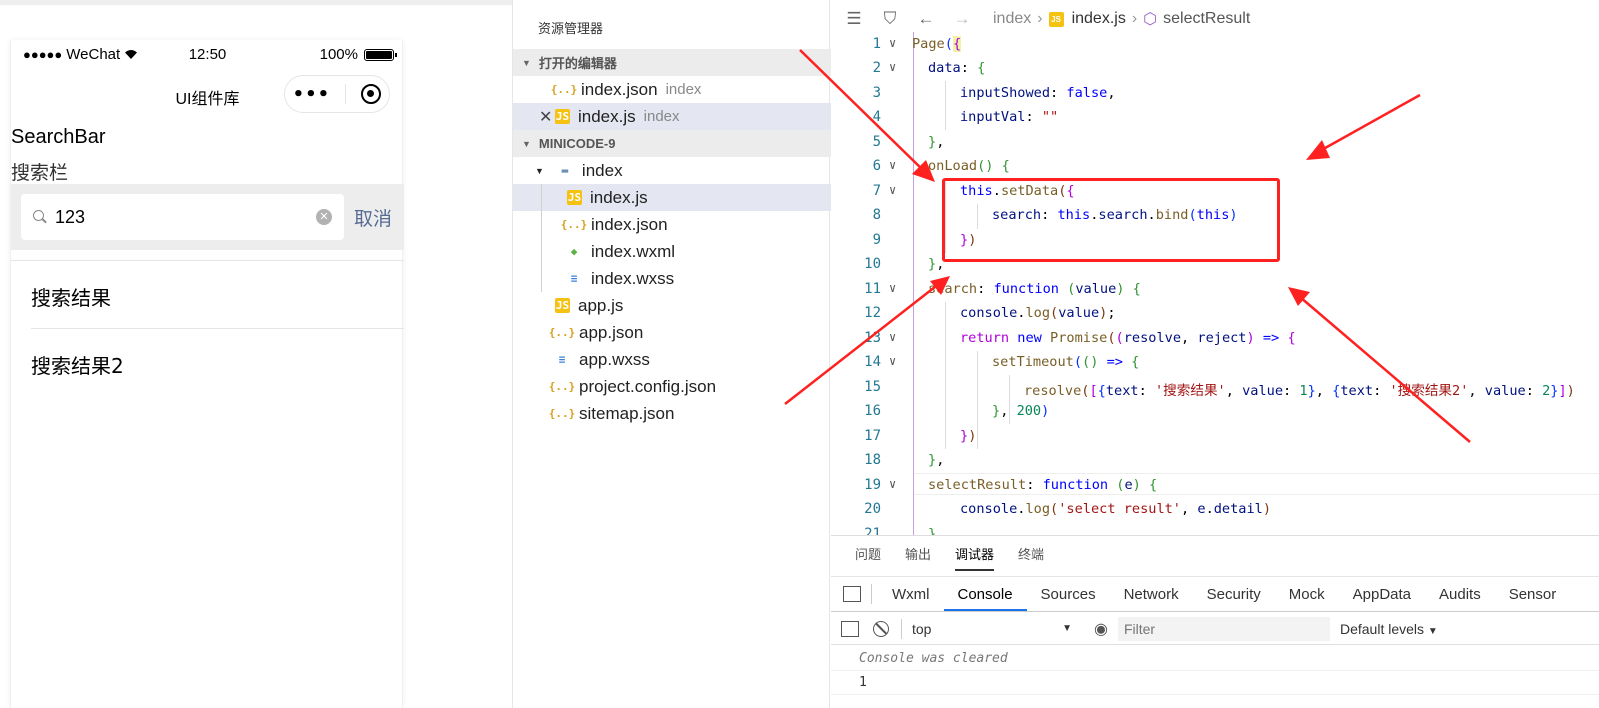  What do you see at coordinates (371, 94) in the screenshot?
I see `close-target-icon` at bounding box center [371, 94].